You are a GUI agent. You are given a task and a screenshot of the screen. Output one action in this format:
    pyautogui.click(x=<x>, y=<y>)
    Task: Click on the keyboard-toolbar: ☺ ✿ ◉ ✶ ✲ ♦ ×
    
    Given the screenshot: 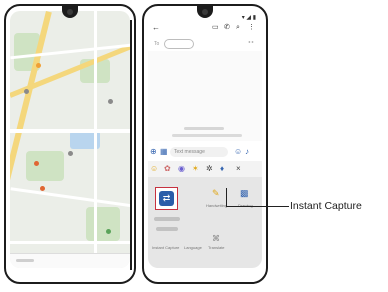 What is the action you would take?
    pyautogui.click(x=205, y=169)
    